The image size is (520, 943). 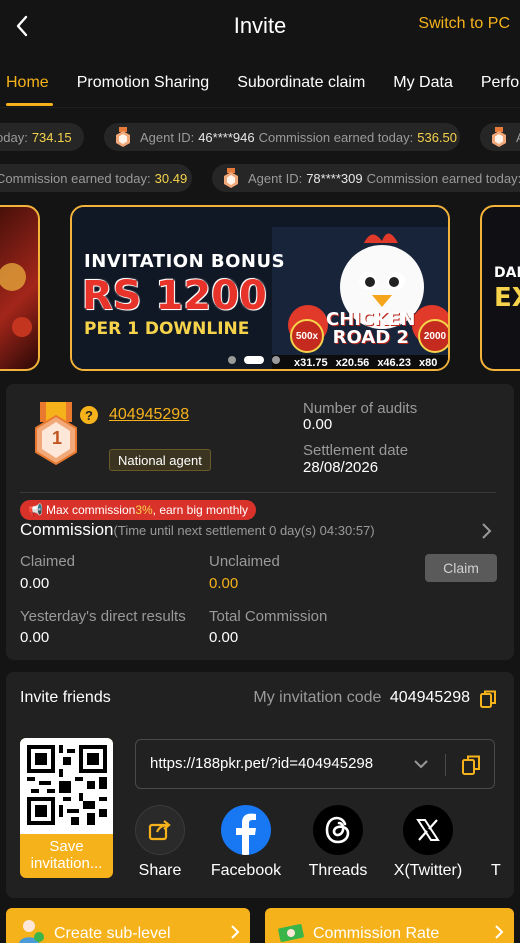 I want to click on switch-to-pc-link: Switch to PC, so click(x=464, y=24).